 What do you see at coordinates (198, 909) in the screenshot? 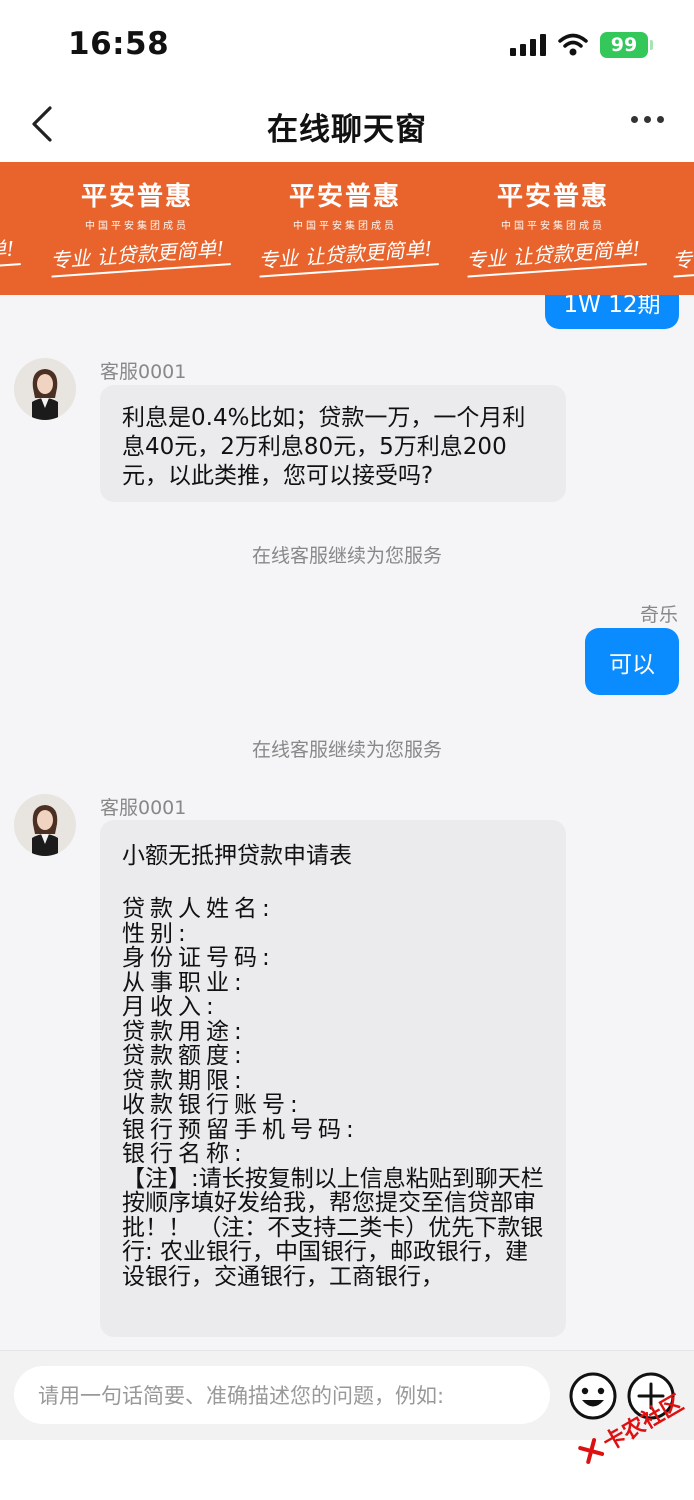
I see `form-field: 贷款人姓名:` at bounding box center [198, 909].